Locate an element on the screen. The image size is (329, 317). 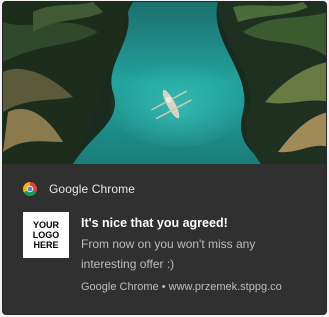
notification-footer: Google Chrome • www.przemek.stppg.co is located at coordinates (181, 287).